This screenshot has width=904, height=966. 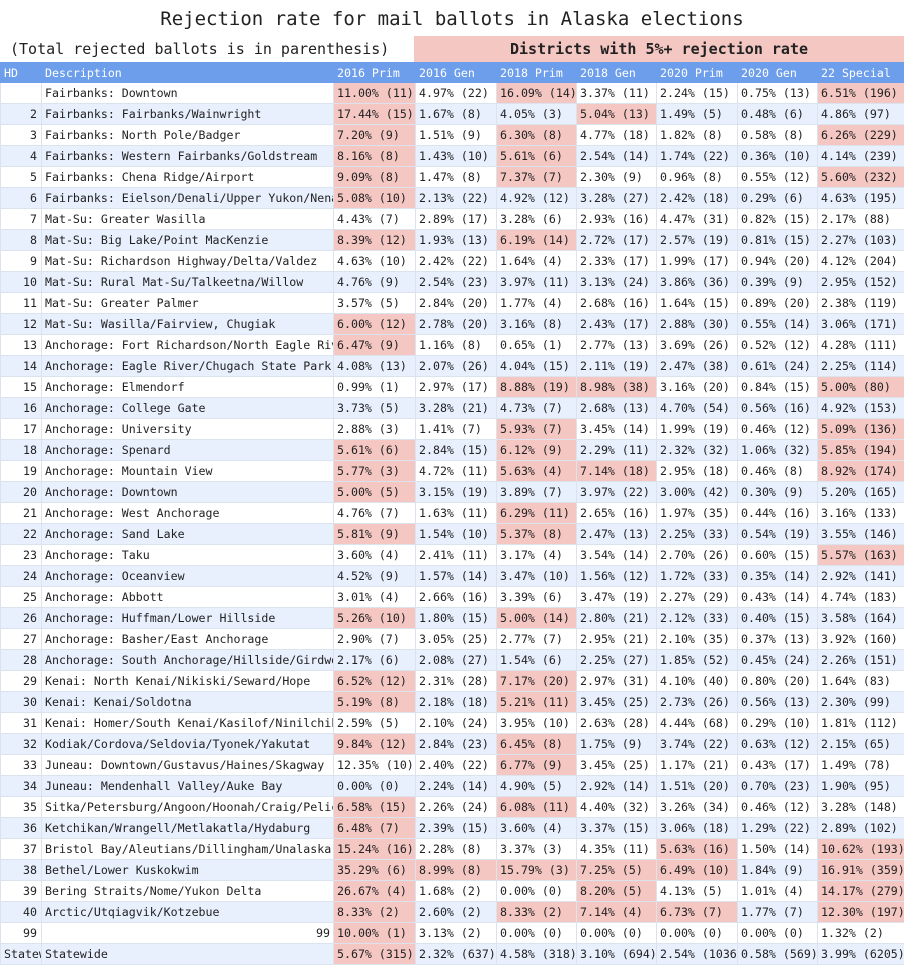 I want to click on district-number-cell, so click(x=21, y=93).